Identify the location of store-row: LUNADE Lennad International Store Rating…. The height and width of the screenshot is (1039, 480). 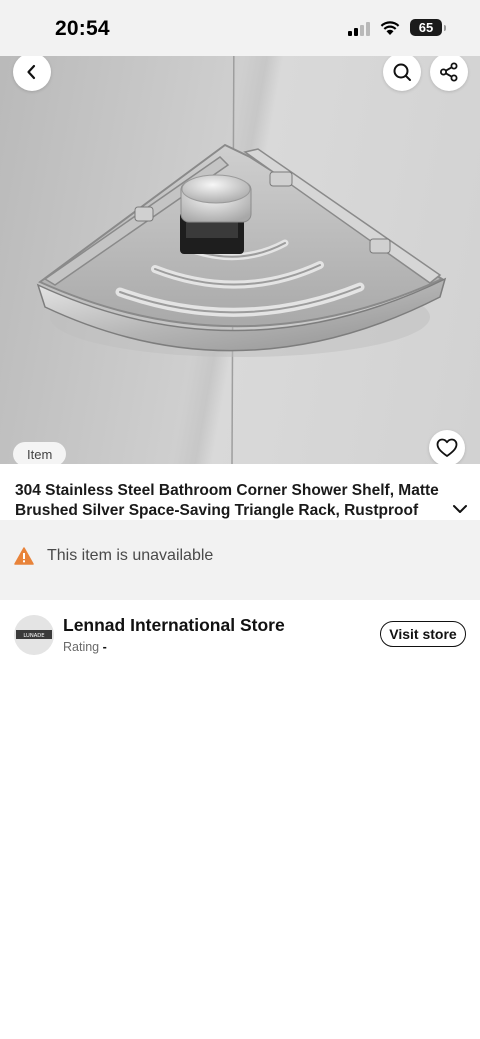
(240, 635).